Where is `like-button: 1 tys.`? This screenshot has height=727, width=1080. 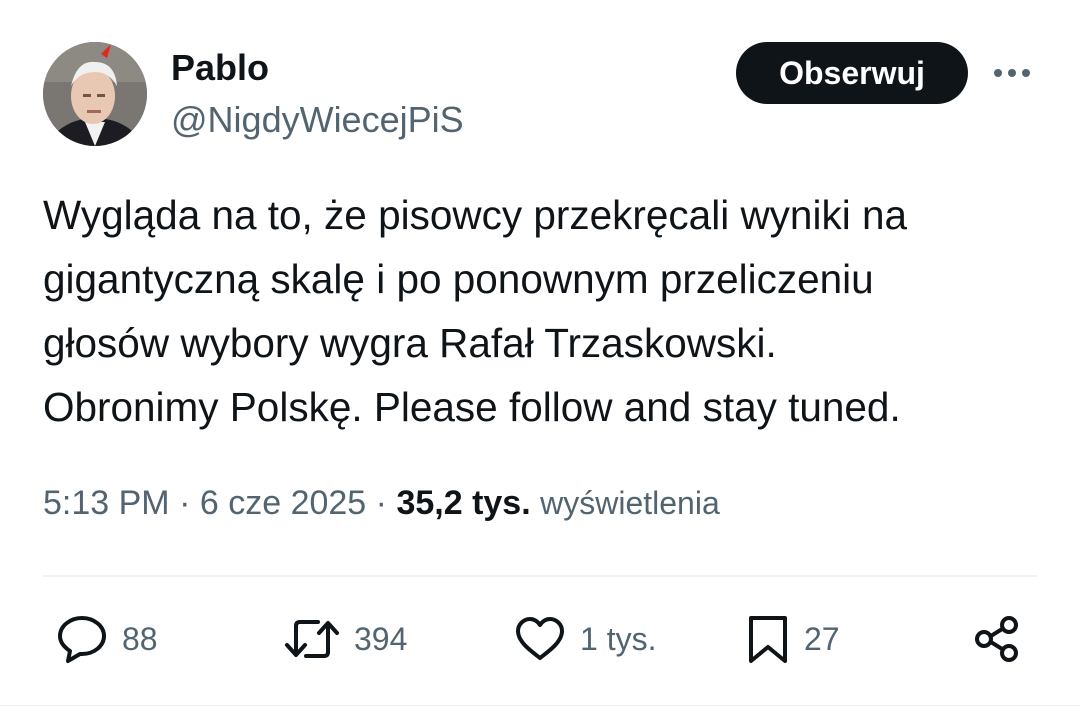 like-button: 1 tys. is located at coordinates (585, 639).